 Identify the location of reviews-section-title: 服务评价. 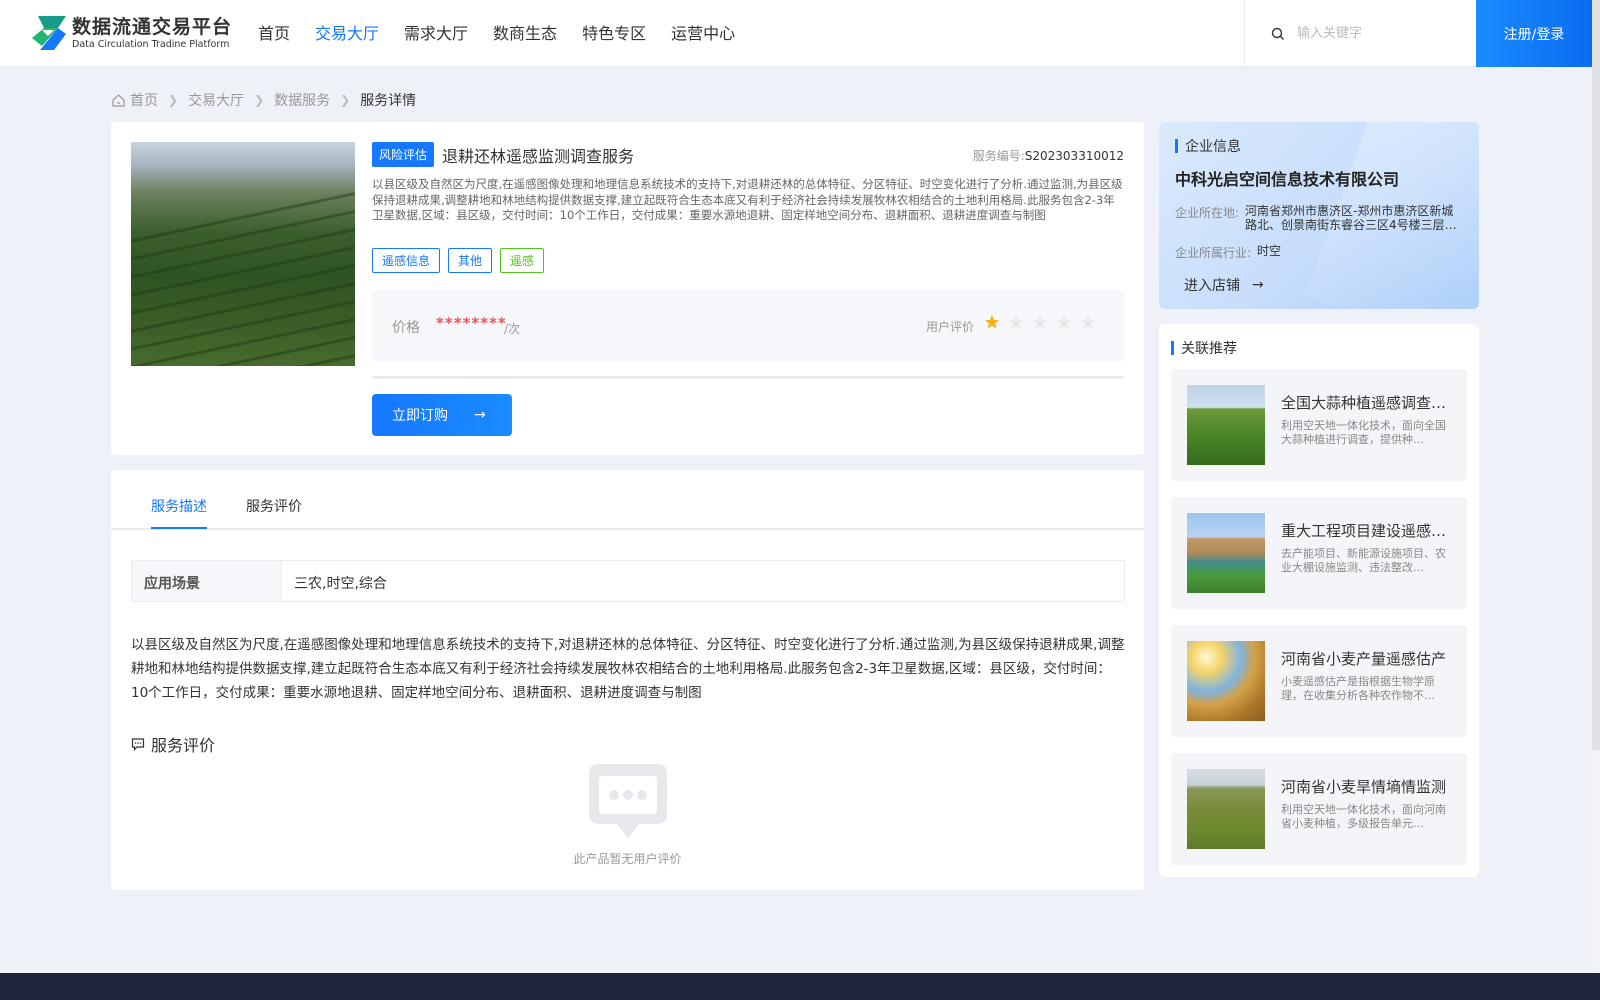
(173, 744).